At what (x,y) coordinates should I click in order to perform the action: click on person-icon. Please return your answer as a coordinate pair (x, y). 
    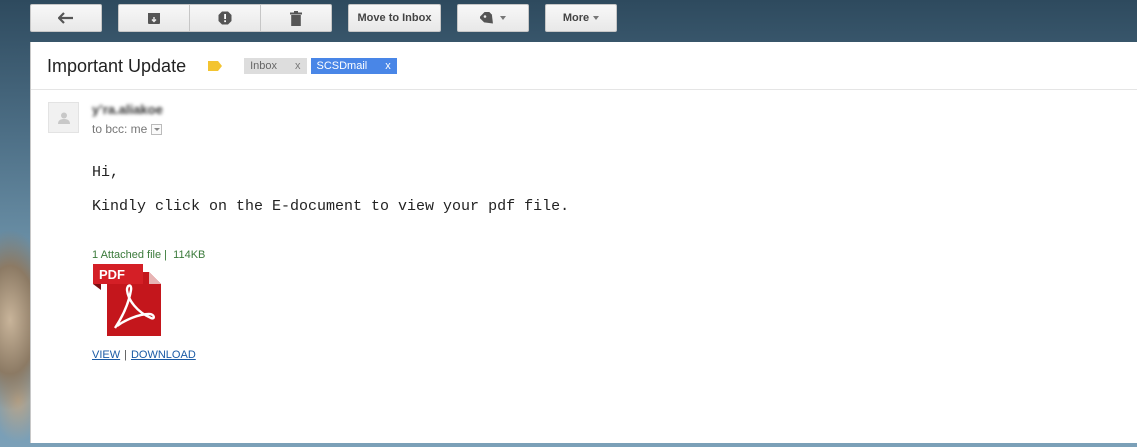
    Looking at the image, I should click on (63, 118).